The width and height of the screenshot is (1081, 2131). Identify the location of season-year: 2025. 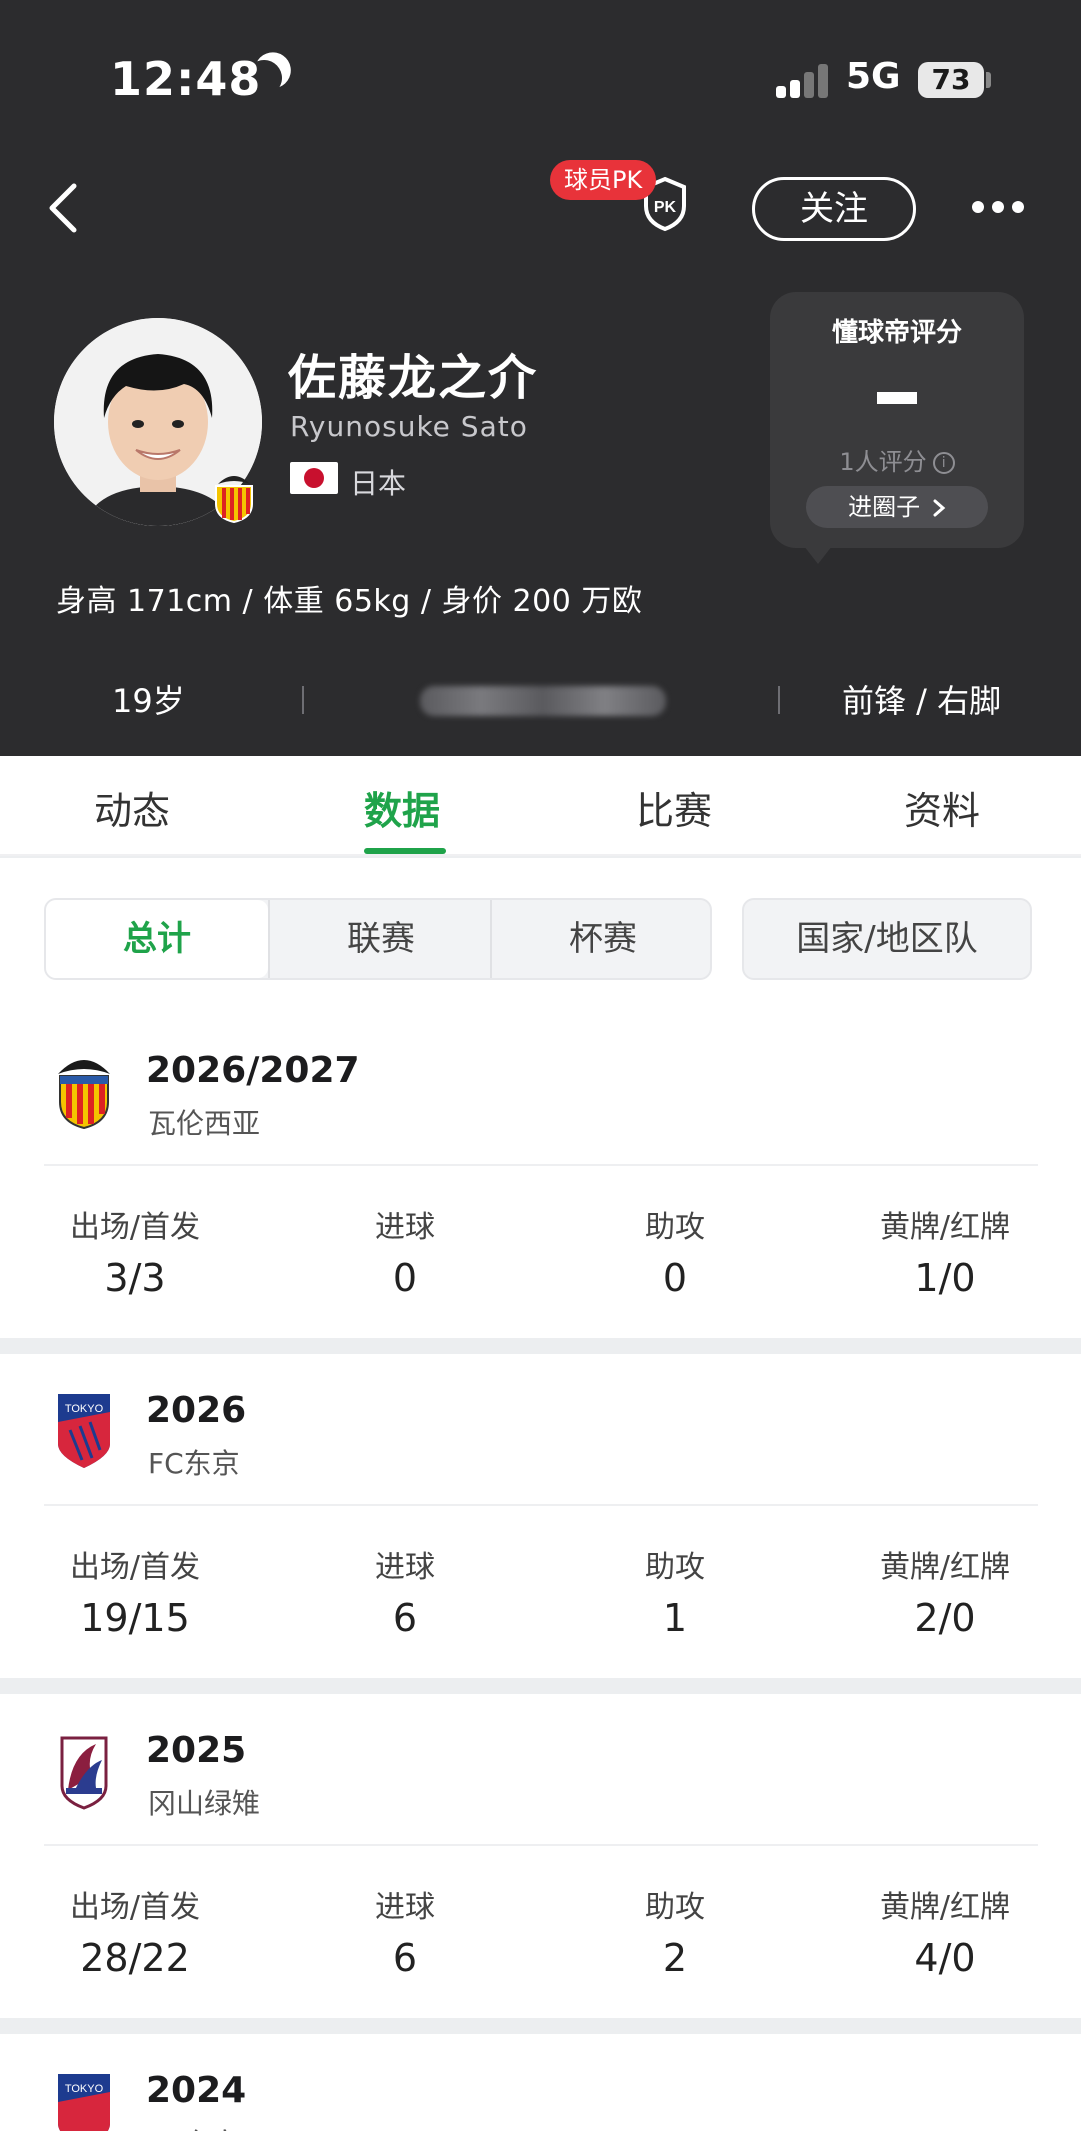
(196, 1750).